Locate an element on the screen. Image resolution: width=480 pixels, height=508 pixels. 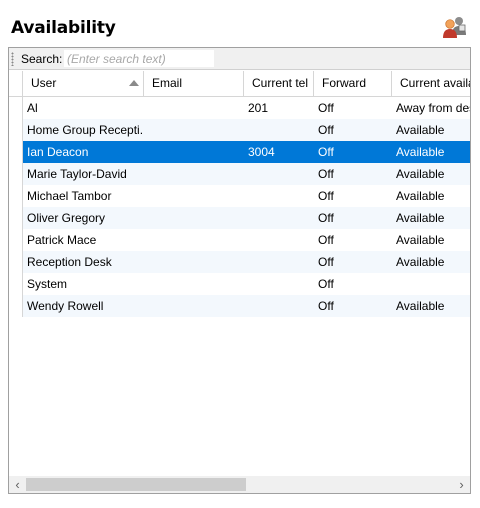
column-header-current-tel: Current tel is located at coordinates (279, 83).